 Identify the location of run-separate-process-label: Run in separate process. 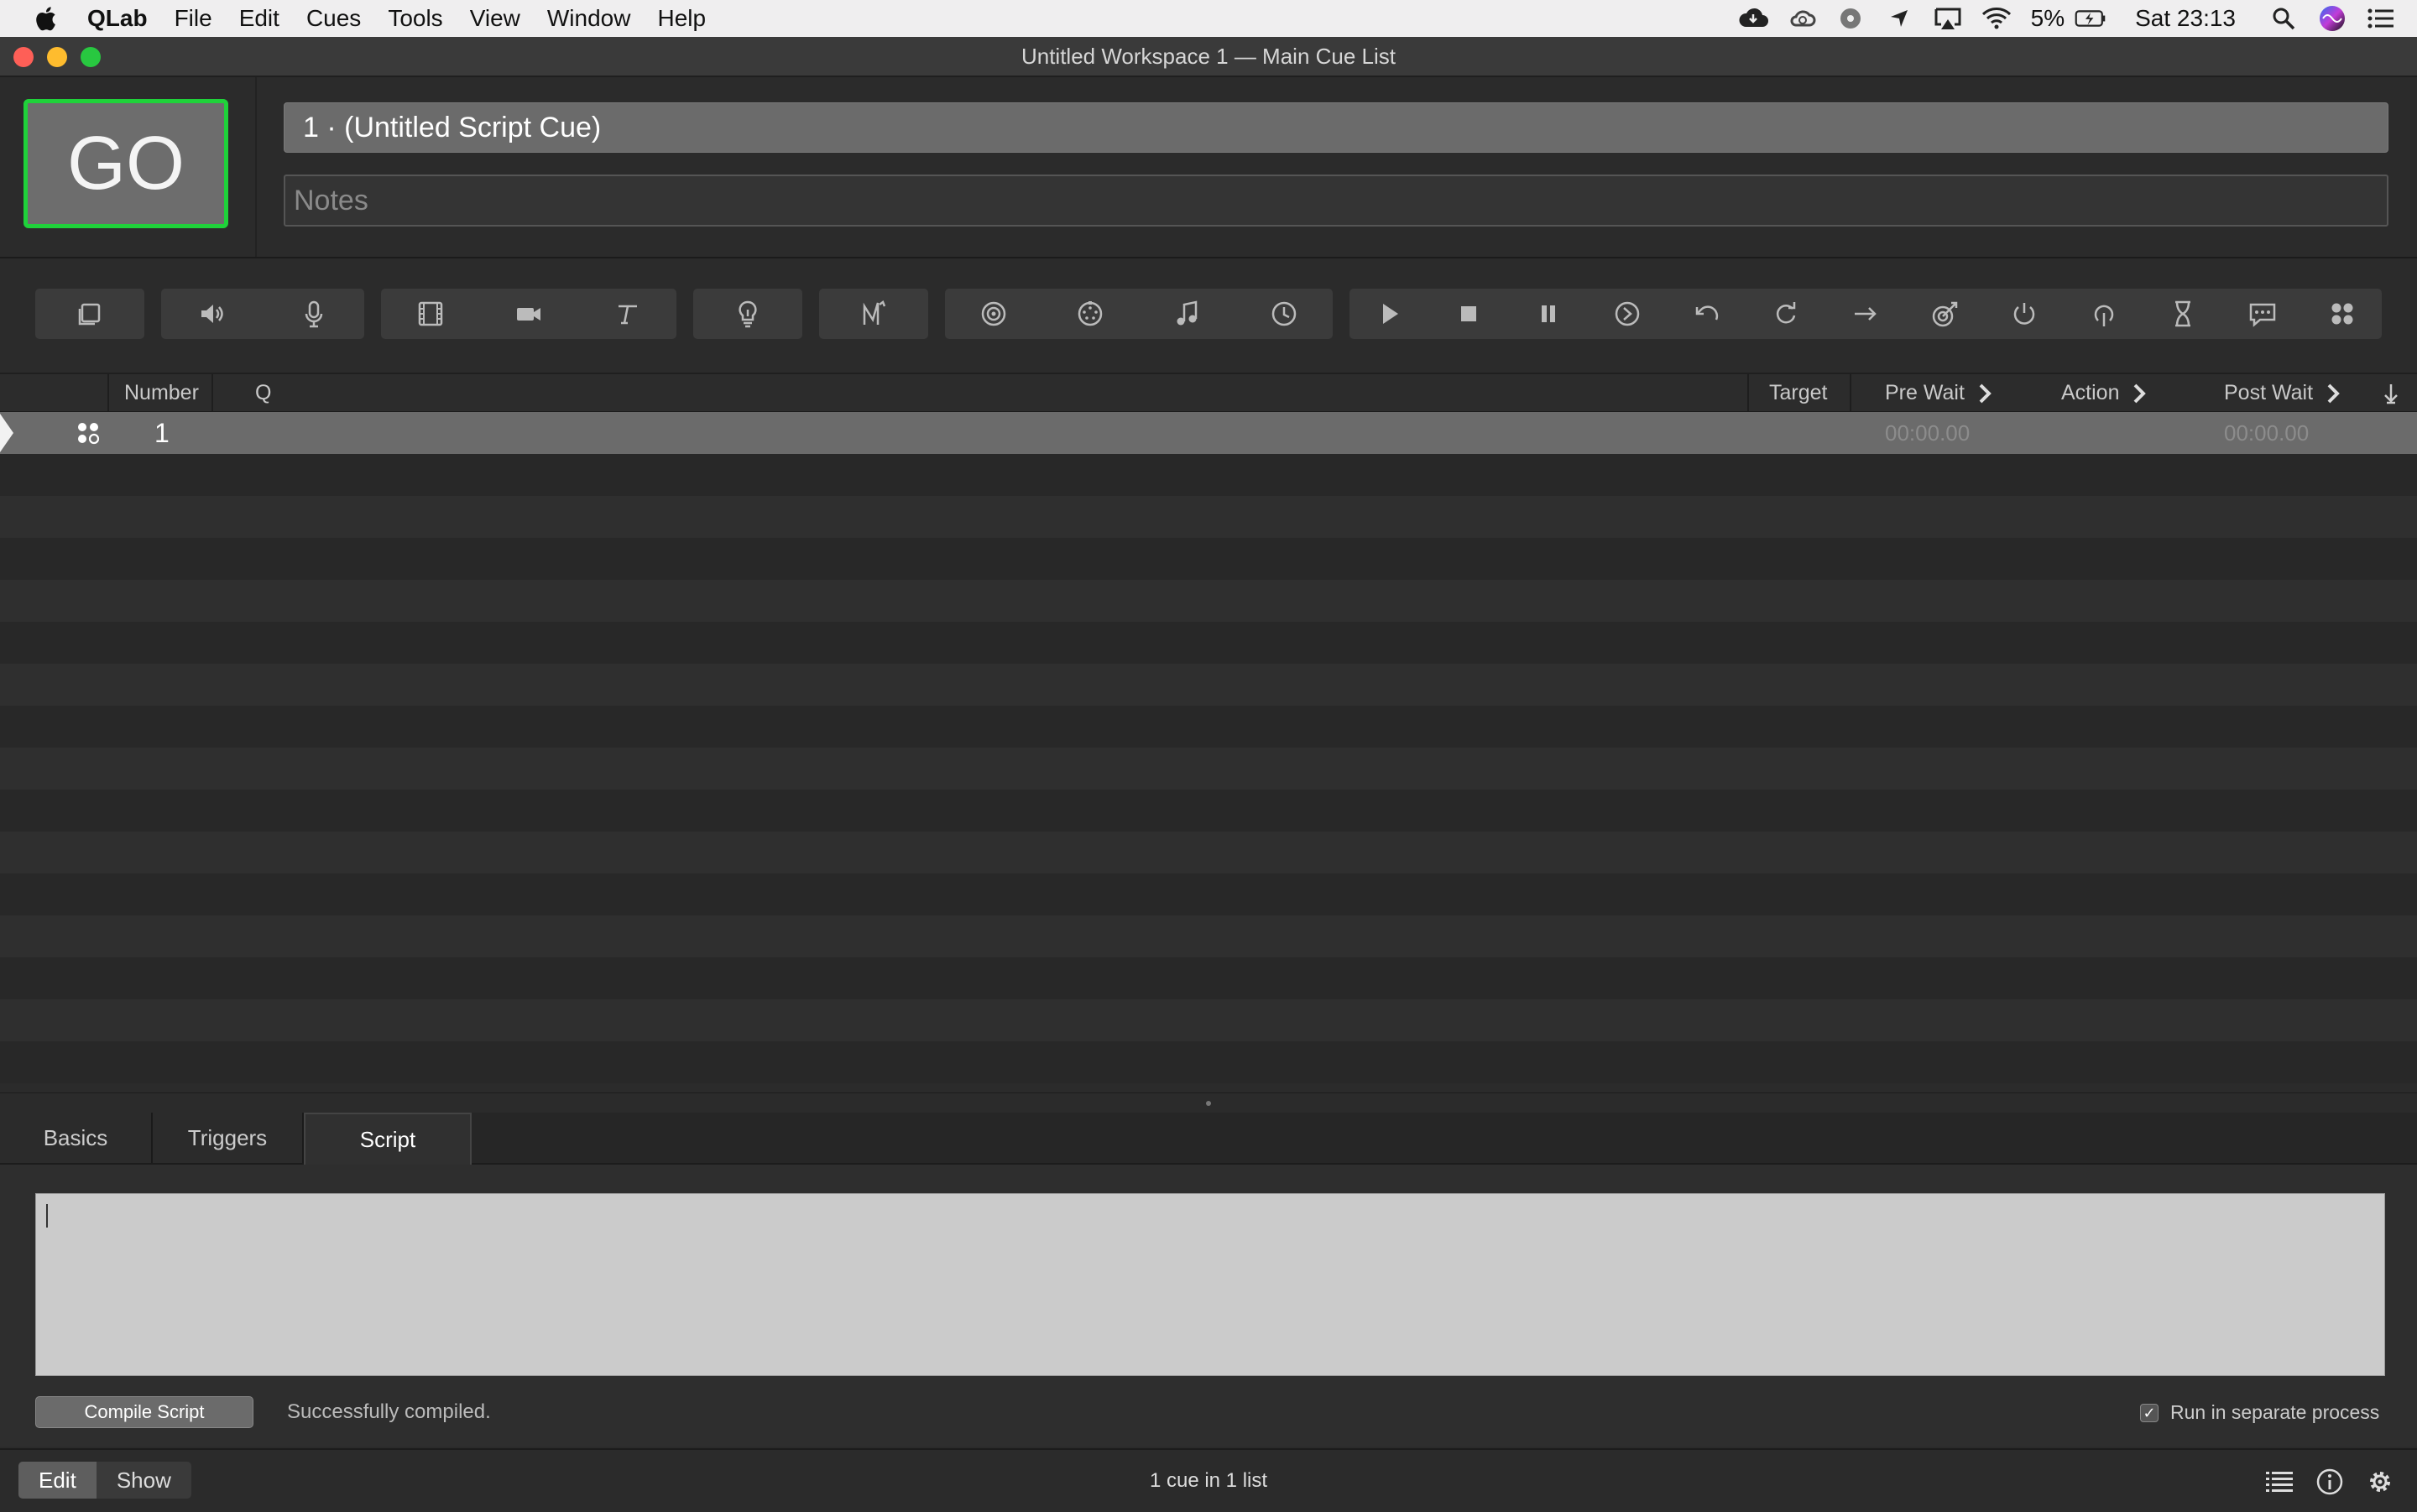
(2274, 1412).